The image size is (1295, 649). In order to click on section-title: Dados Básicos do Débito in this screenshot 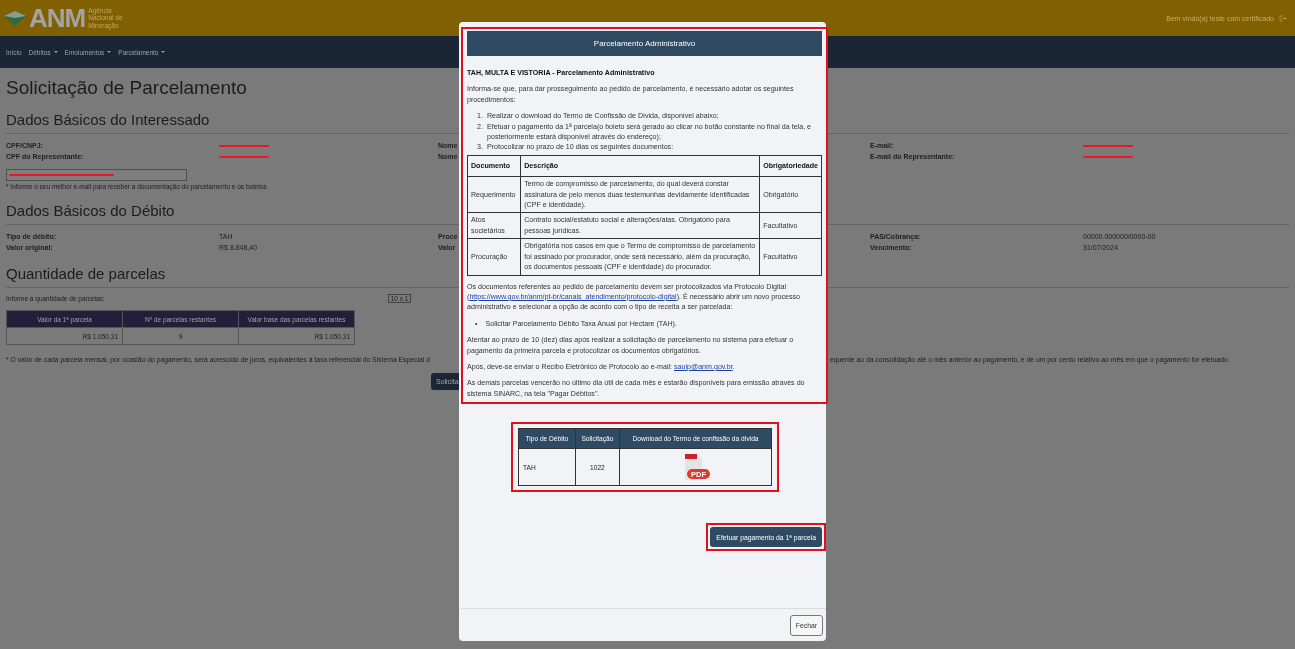, I will do `click(90, 210)`.